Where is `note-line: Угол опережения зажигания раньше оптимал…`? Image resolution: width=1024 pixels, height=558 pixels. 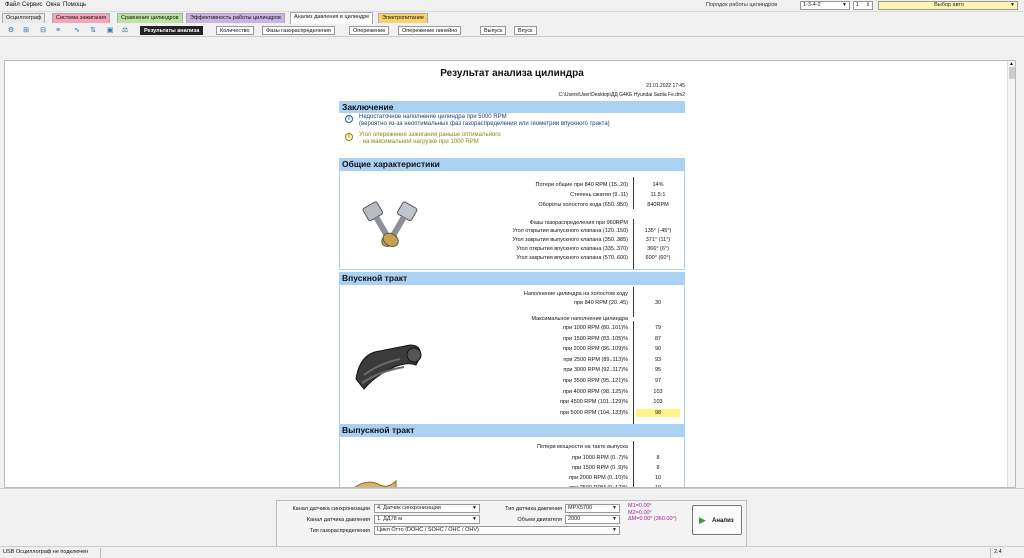 note-line: Угол опережения зажигания раньше оптимал… is located at coordinates (430, 135).